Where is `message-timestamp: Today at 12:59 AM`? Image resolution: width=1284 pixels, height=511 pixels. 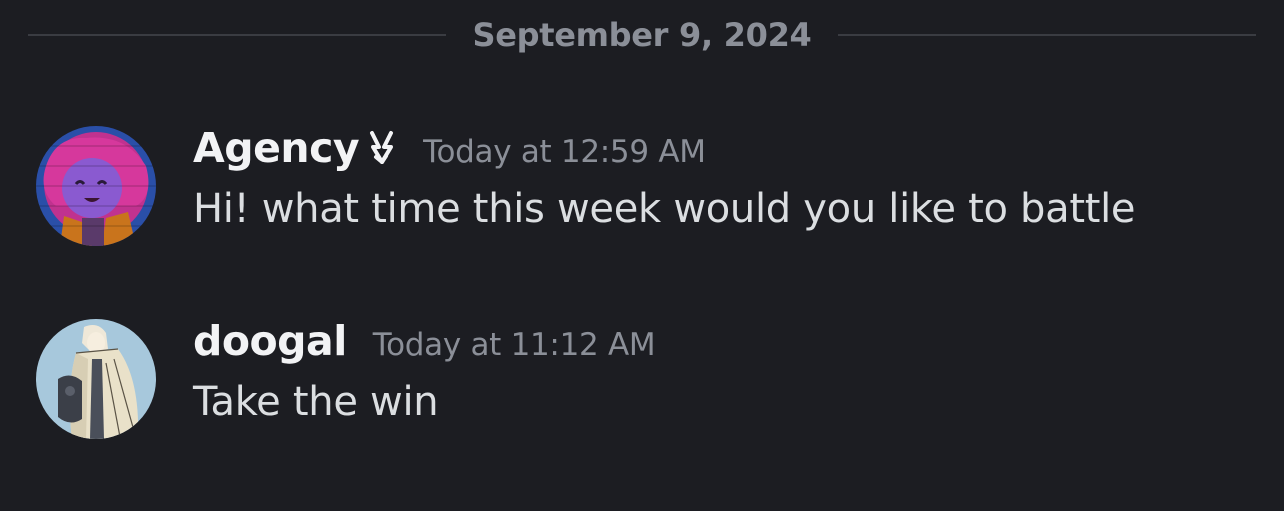
message-timestamp: Today at 12:59 AM is located at coordinates (564, 152).